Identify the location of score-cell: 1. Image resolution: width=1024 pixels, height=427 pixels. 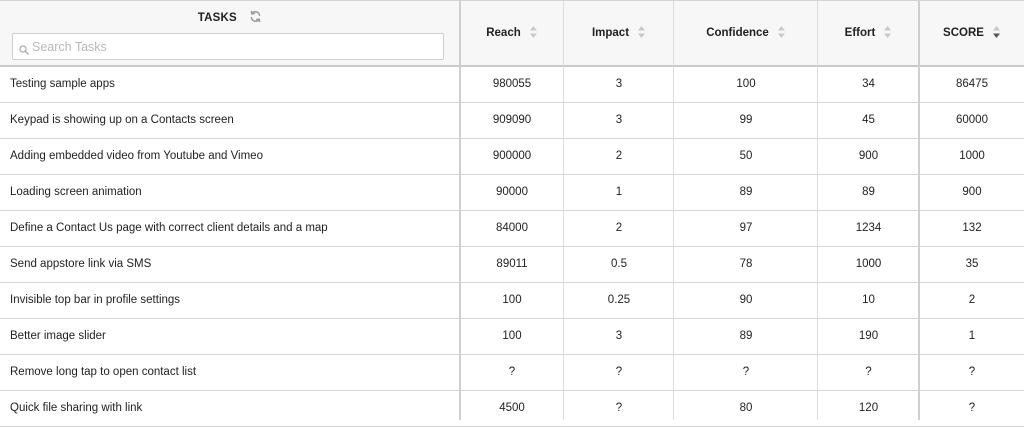
(972, 336).